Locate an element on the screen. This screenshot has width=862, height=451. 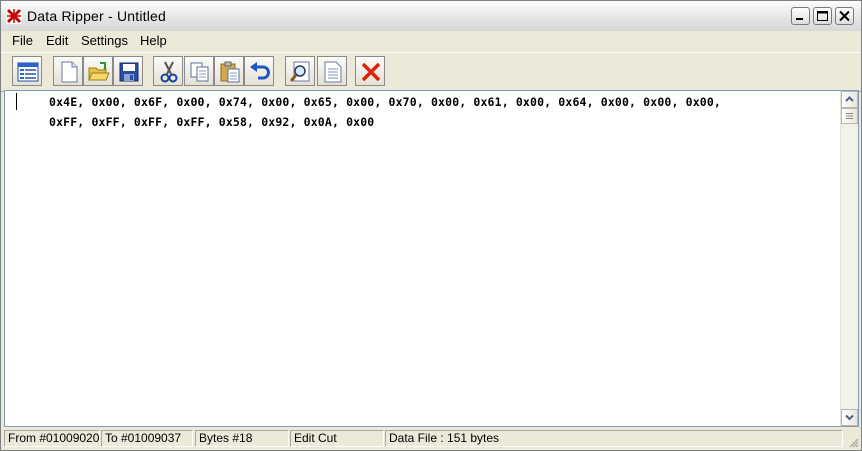
page-button is located at coordinates (332, 71).